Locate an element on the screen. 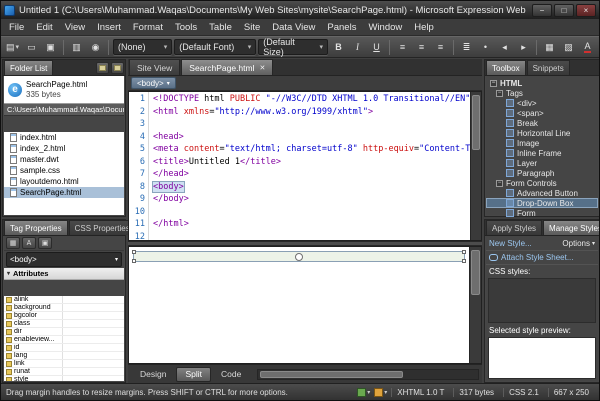  maximize-button: □ is located at coordinates (564, 10).